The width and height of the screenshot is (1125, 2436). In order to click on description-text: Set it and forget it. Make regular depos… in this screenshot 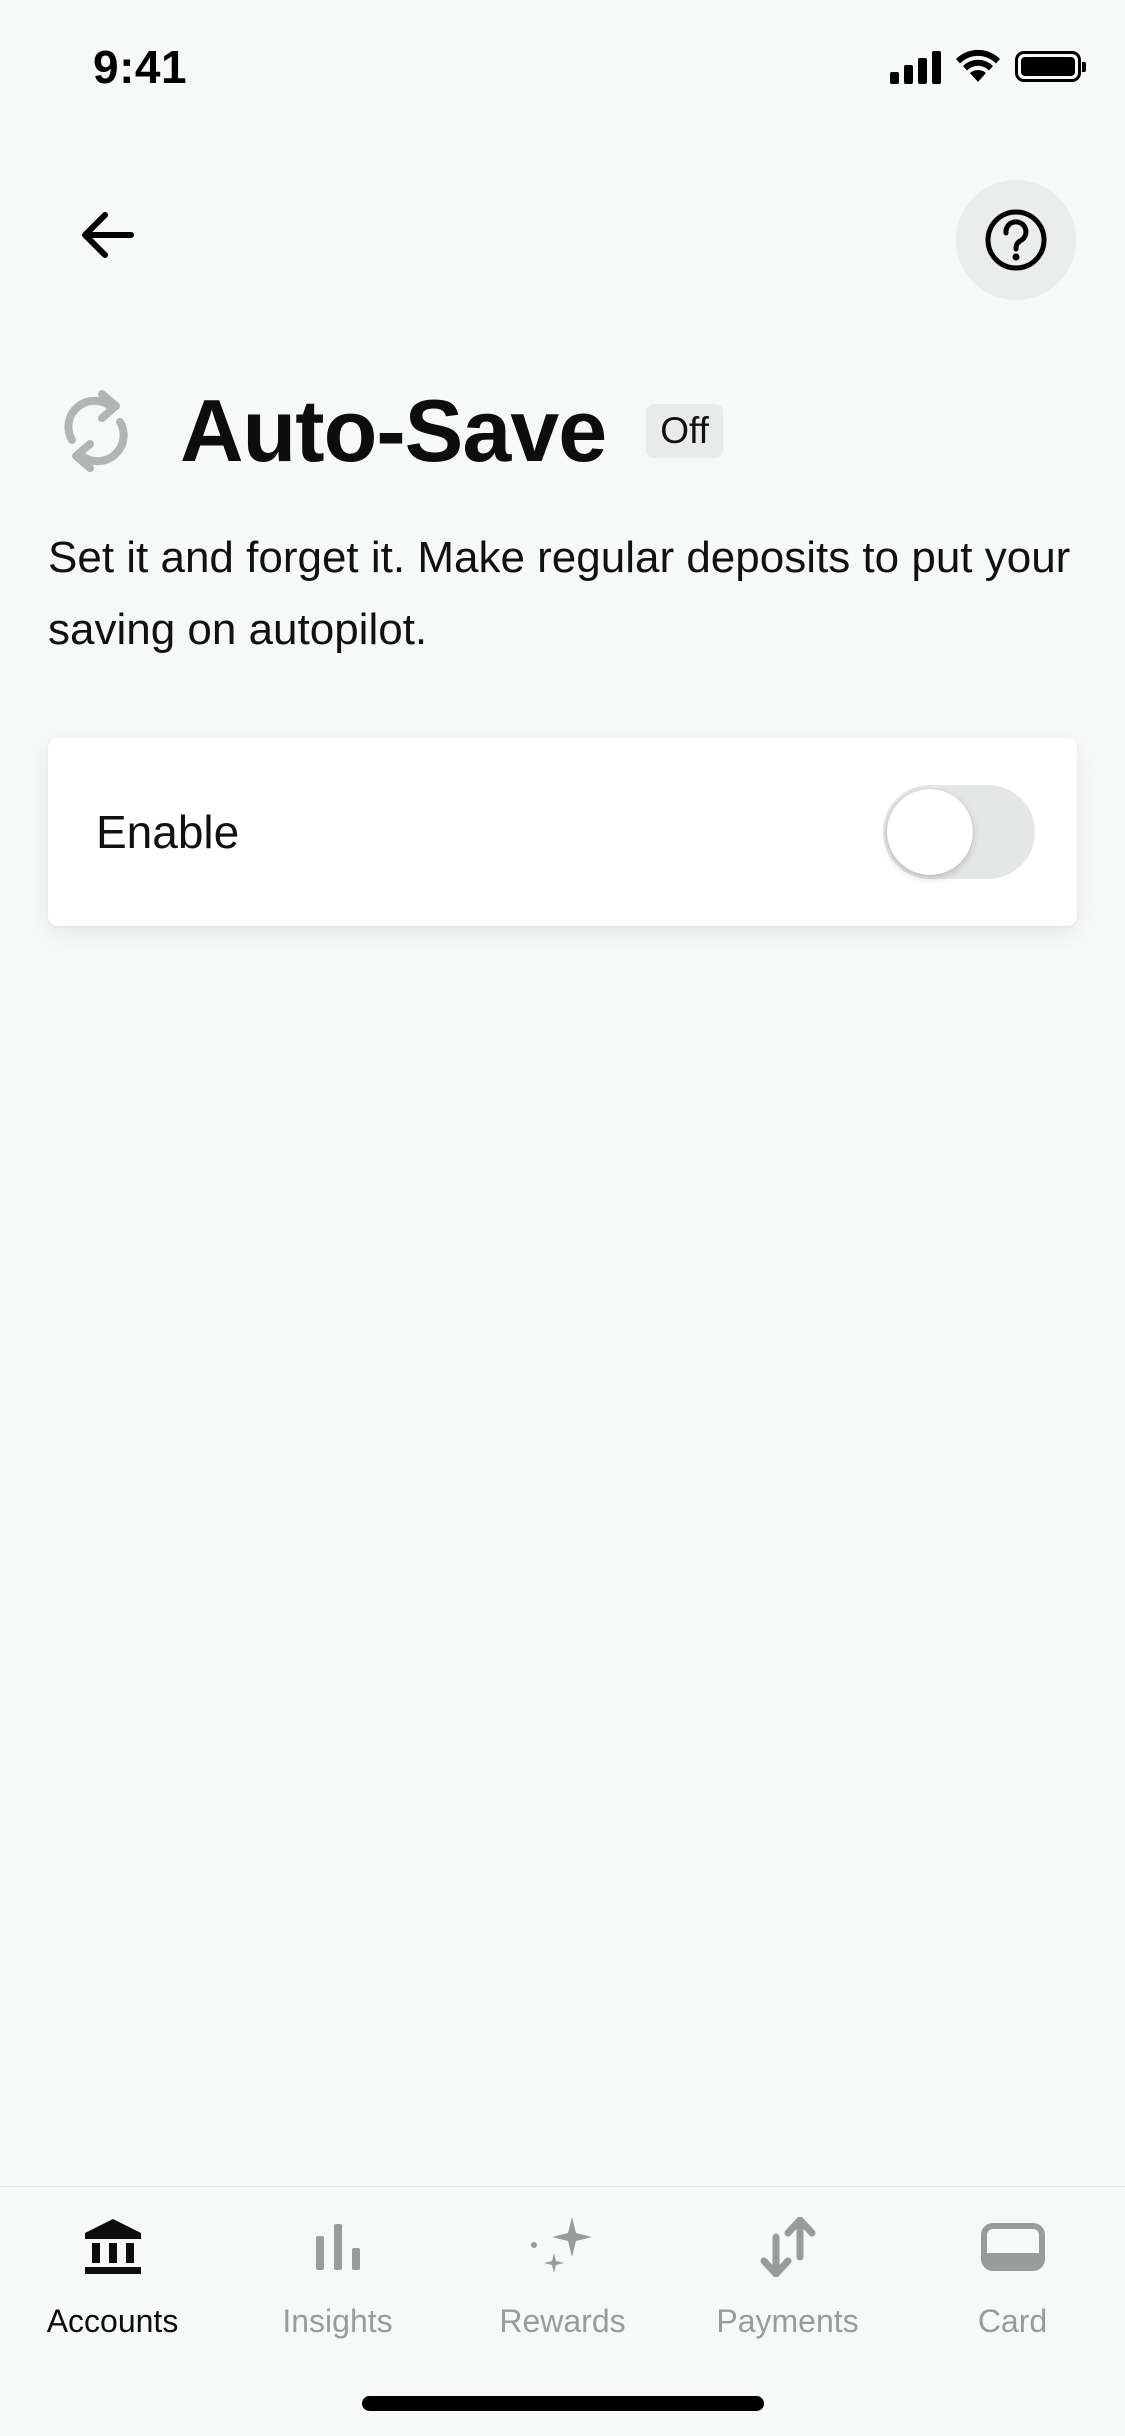, I will do `click(559, 593)`.